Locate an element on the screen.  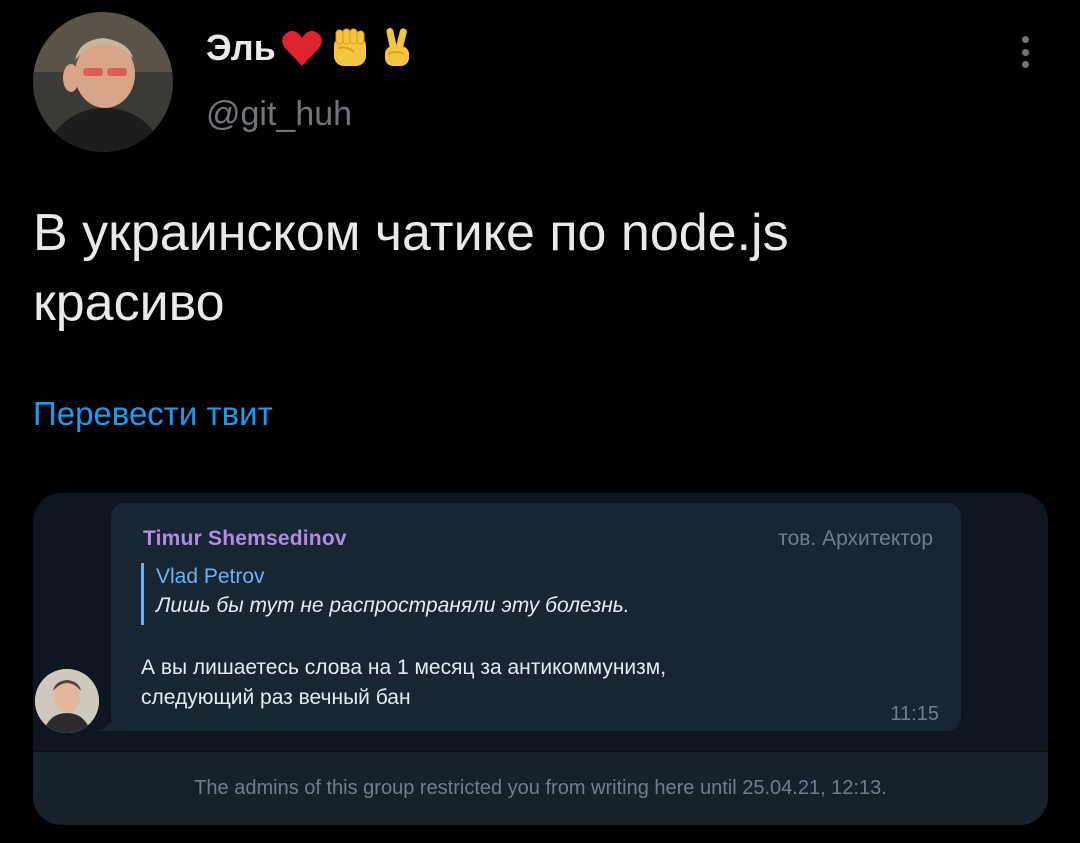
sender-title: тов. Архитектор is located at coordinates (855, 538).